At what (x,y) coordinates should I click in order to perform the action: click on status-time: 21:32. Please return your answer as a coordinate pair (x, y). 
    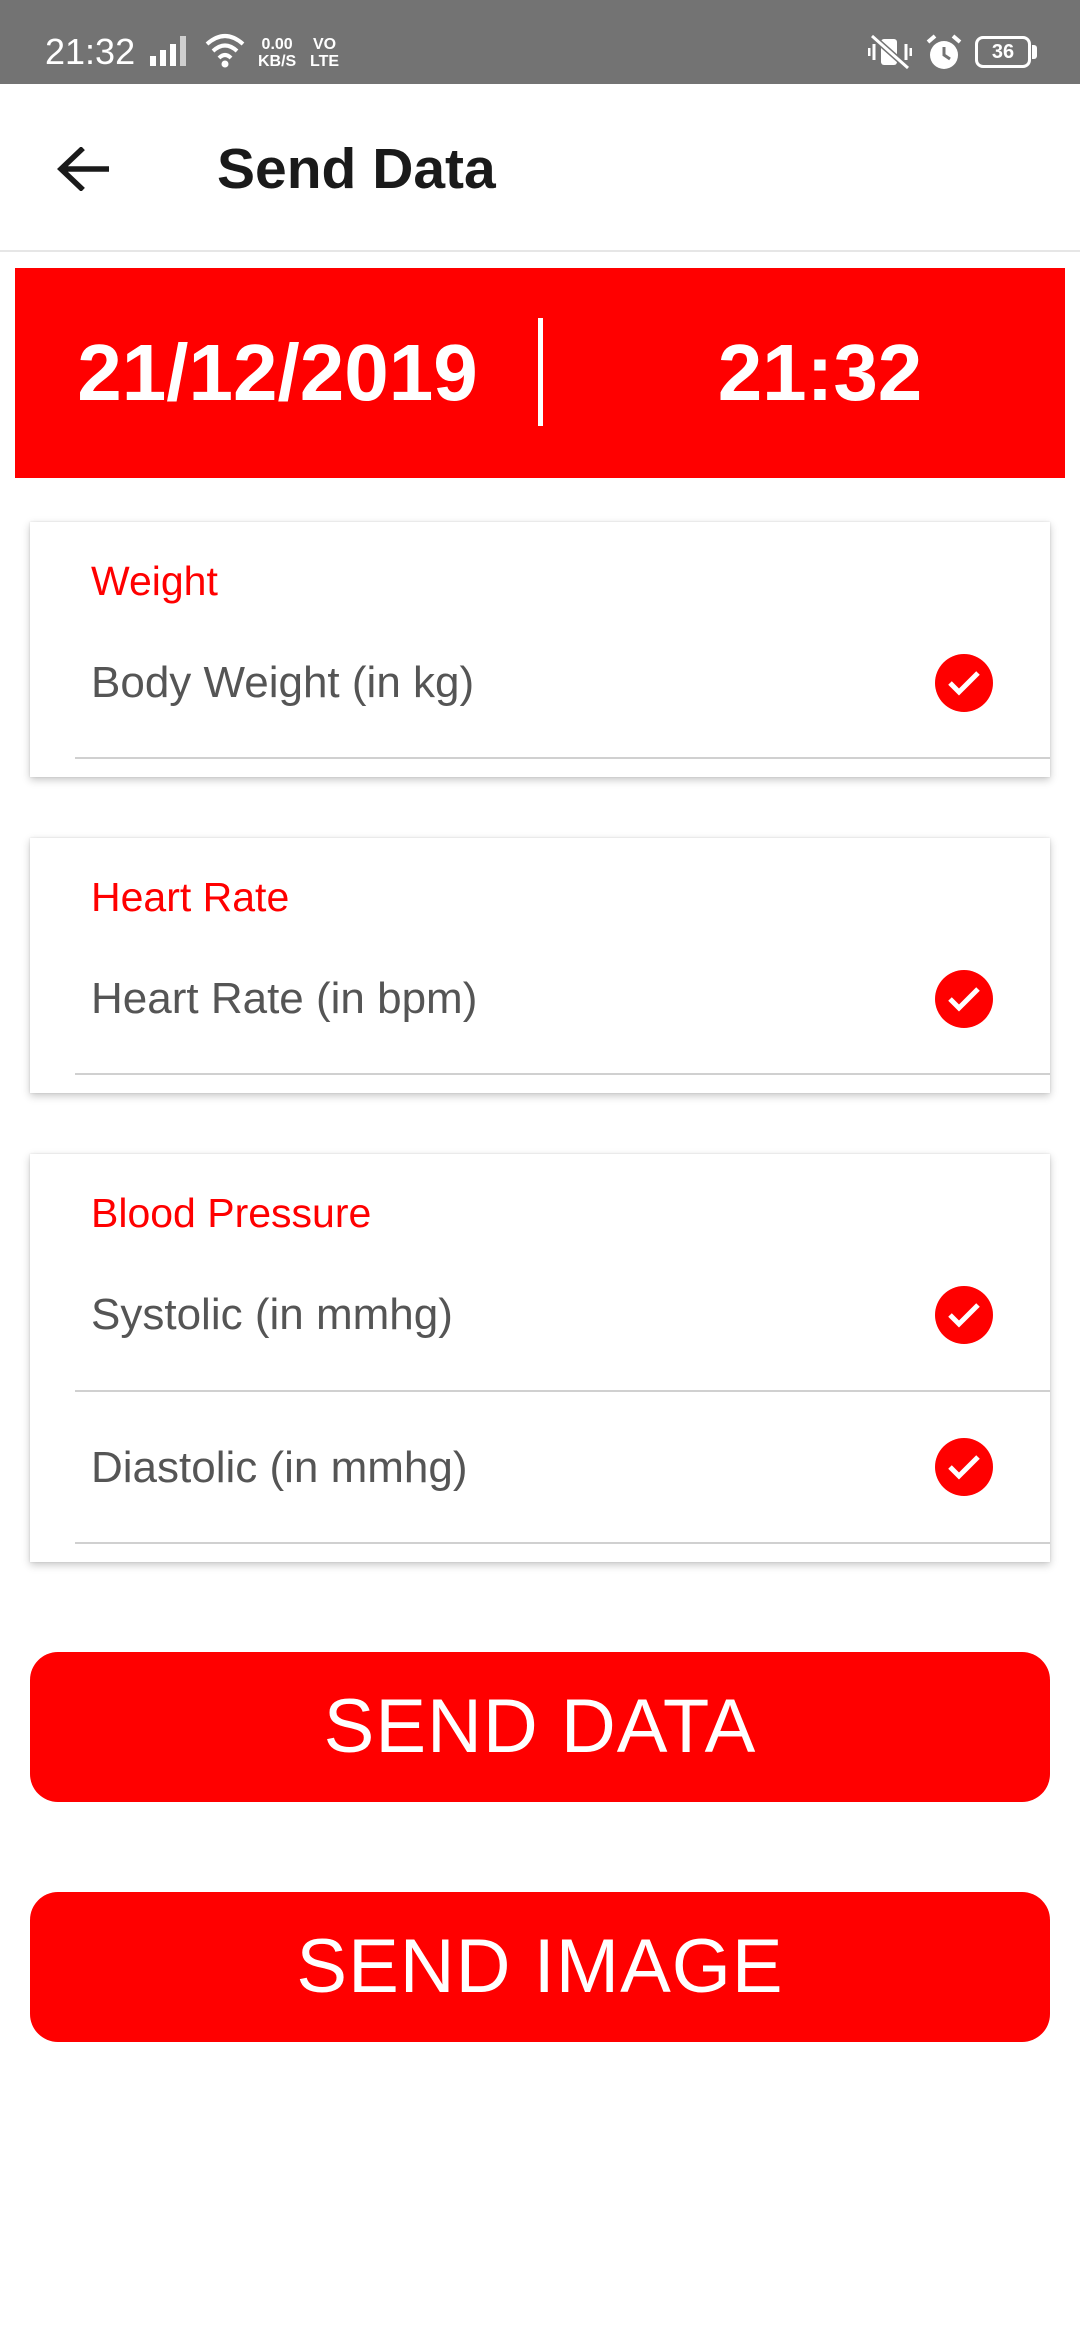
    Looking at the image, I should click on (90, 51).